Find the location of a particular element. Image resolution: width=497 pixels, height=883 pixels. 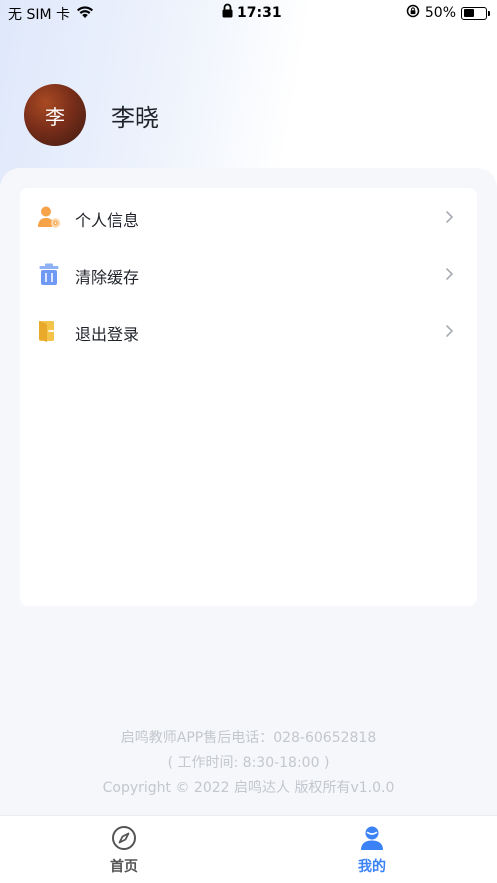

status-right: 50% is located at coordinates (448, 13).